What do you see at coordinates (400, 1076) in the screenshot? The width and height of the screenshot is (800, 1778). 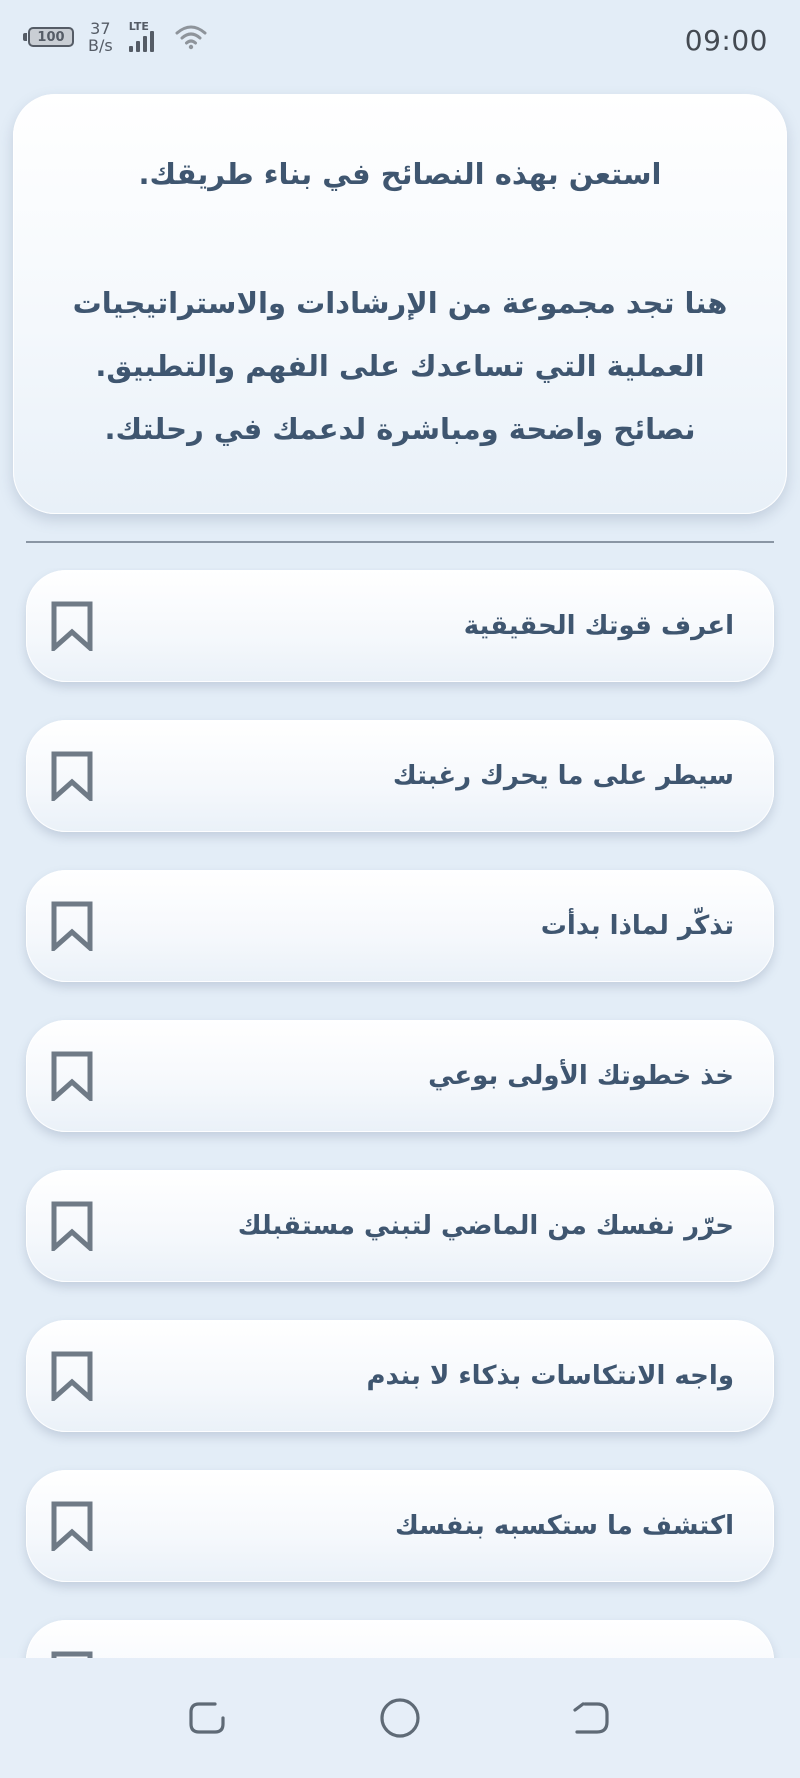 I see `tip-item: خذ خطوتك الأولى بوعي` at bounding box center [400, 1076].